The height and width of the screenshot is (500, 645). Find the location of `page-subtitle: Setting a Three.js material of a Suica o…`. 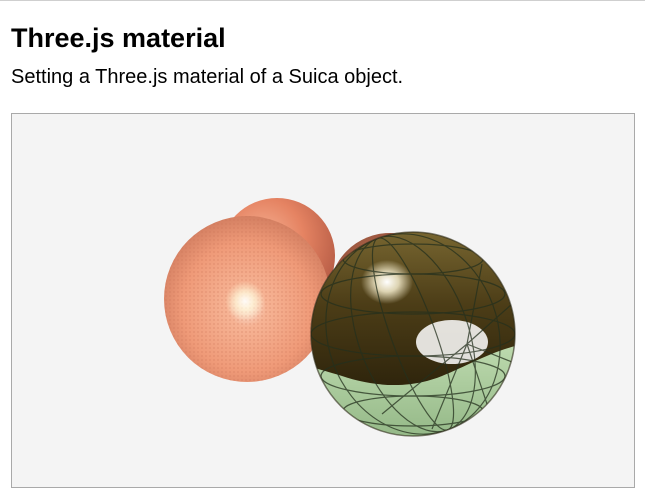

page-subtitle: Setting a Three.js material of a Suica o… is located at coordinates (207, 77).